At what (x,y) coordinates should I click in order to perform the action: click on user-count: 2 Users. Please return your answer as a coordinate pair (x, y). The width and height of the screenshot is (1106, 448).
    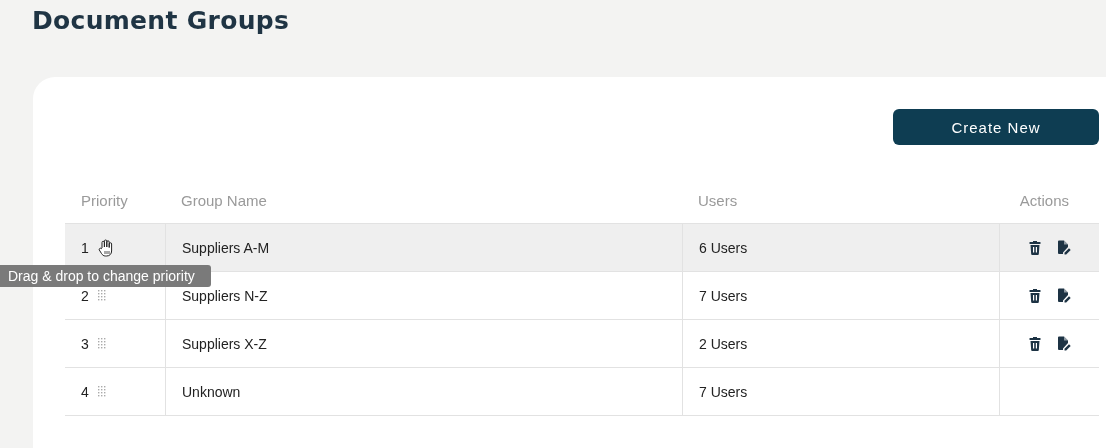
    Looking at the image, I should click on (723, 343).